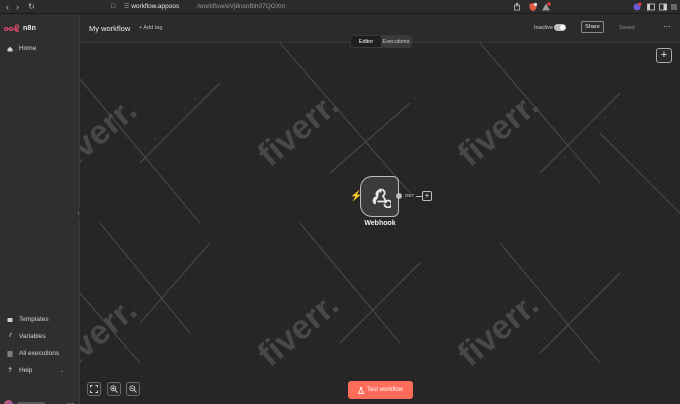 The image size is (680, 404). I want to click on zoom-in-button, so click(114, 389).